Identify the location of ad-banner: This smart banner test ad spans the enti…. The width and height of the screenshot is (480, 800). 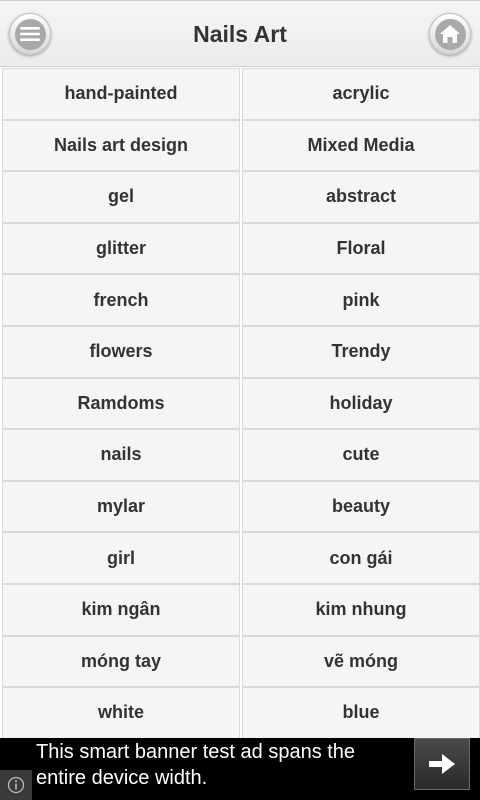
(240, 769).